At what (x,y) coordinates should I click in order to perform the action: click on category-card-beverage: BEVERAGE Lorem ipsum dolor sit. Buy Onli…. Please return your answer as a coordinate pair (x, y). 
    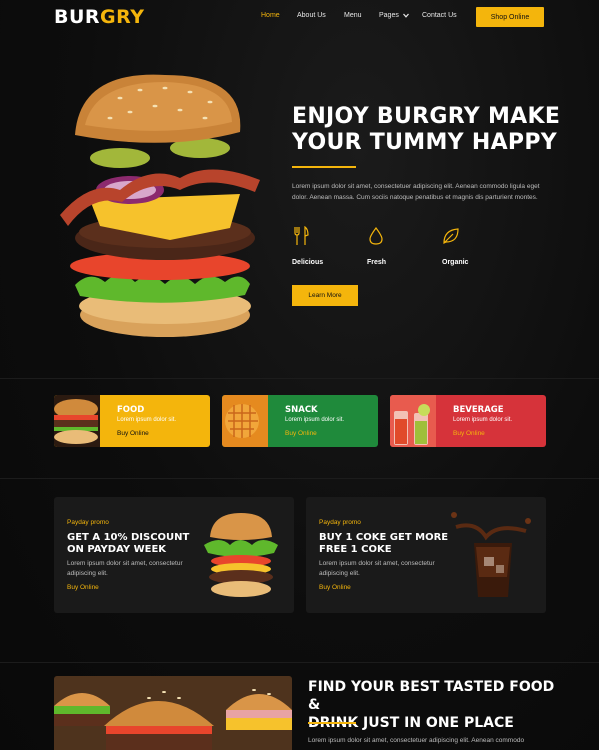
    Looking at the image, I should click on (468, 421).